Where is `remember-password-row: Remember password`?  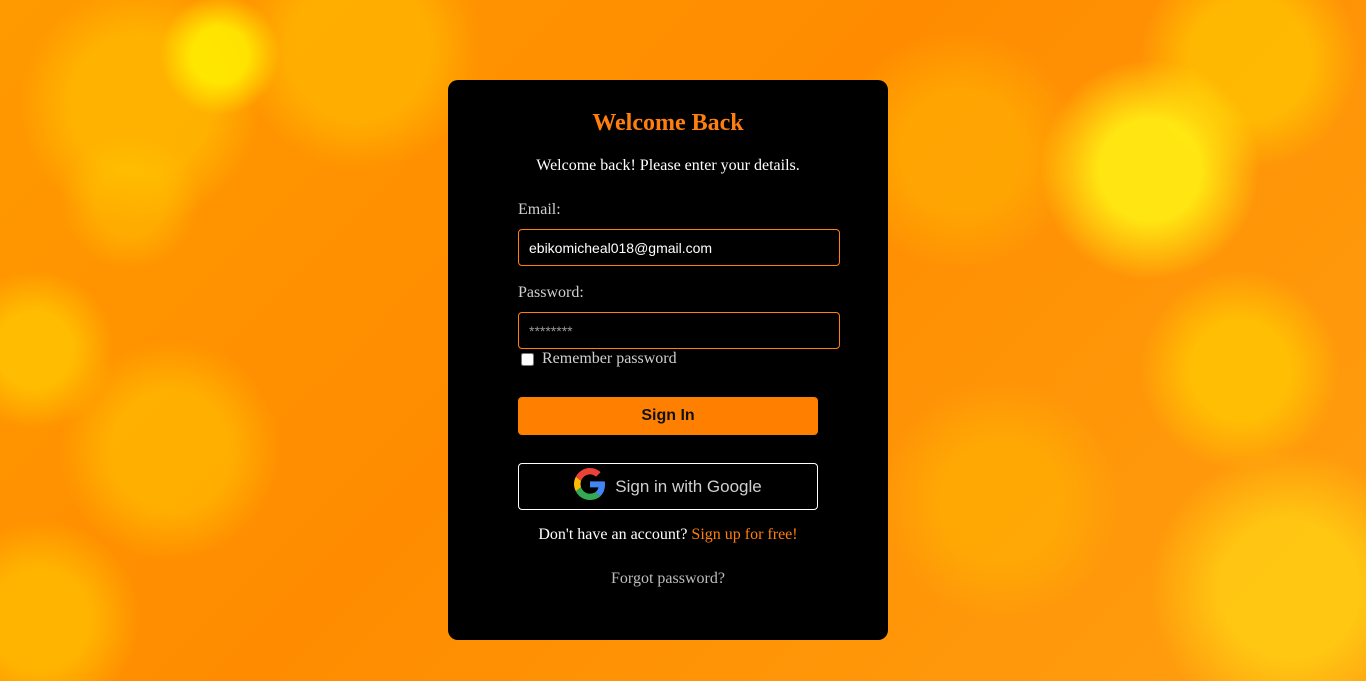
remember-password-row: Remember password is located at coordinates (599, 359).